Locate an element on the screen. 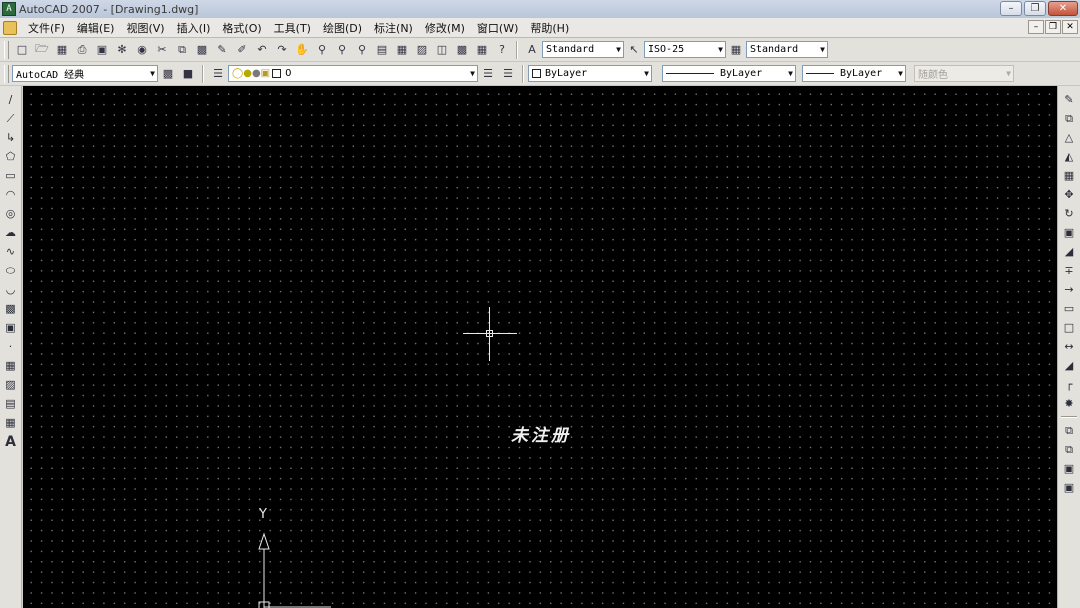 The height and width of the screenshot is (608, 1080). rotate-icon: ↻ is located at coordinates (1069, 214).